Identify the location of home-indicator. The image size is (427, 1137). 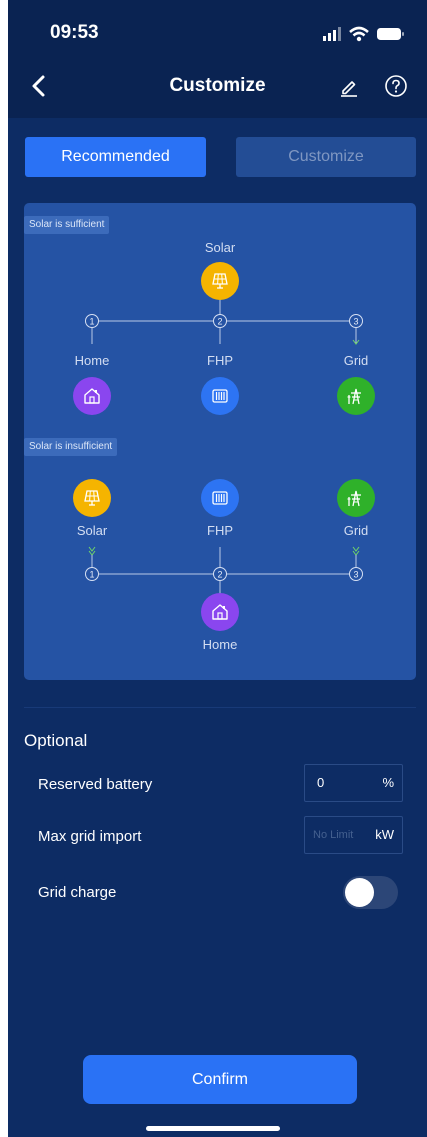
(213, 1128).